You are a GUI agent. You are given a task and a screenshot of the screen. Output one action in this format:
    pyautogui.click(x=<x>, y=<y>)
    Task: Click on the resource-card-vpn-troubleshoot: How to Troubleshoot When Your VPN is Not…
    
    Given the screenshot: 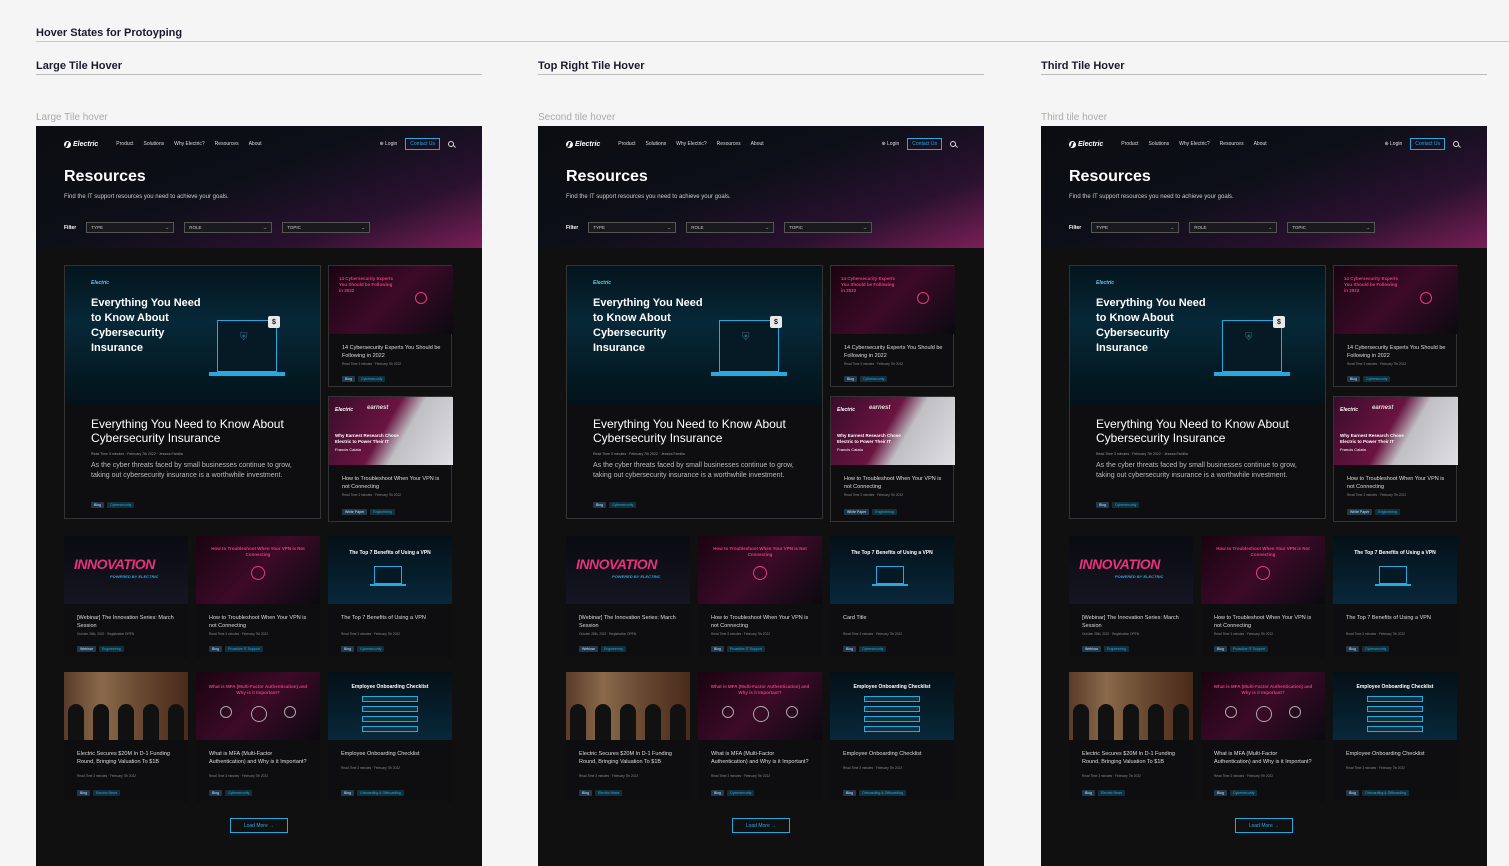 What is the action you would take?
    pyautogui.click(x=760, y=597)
    